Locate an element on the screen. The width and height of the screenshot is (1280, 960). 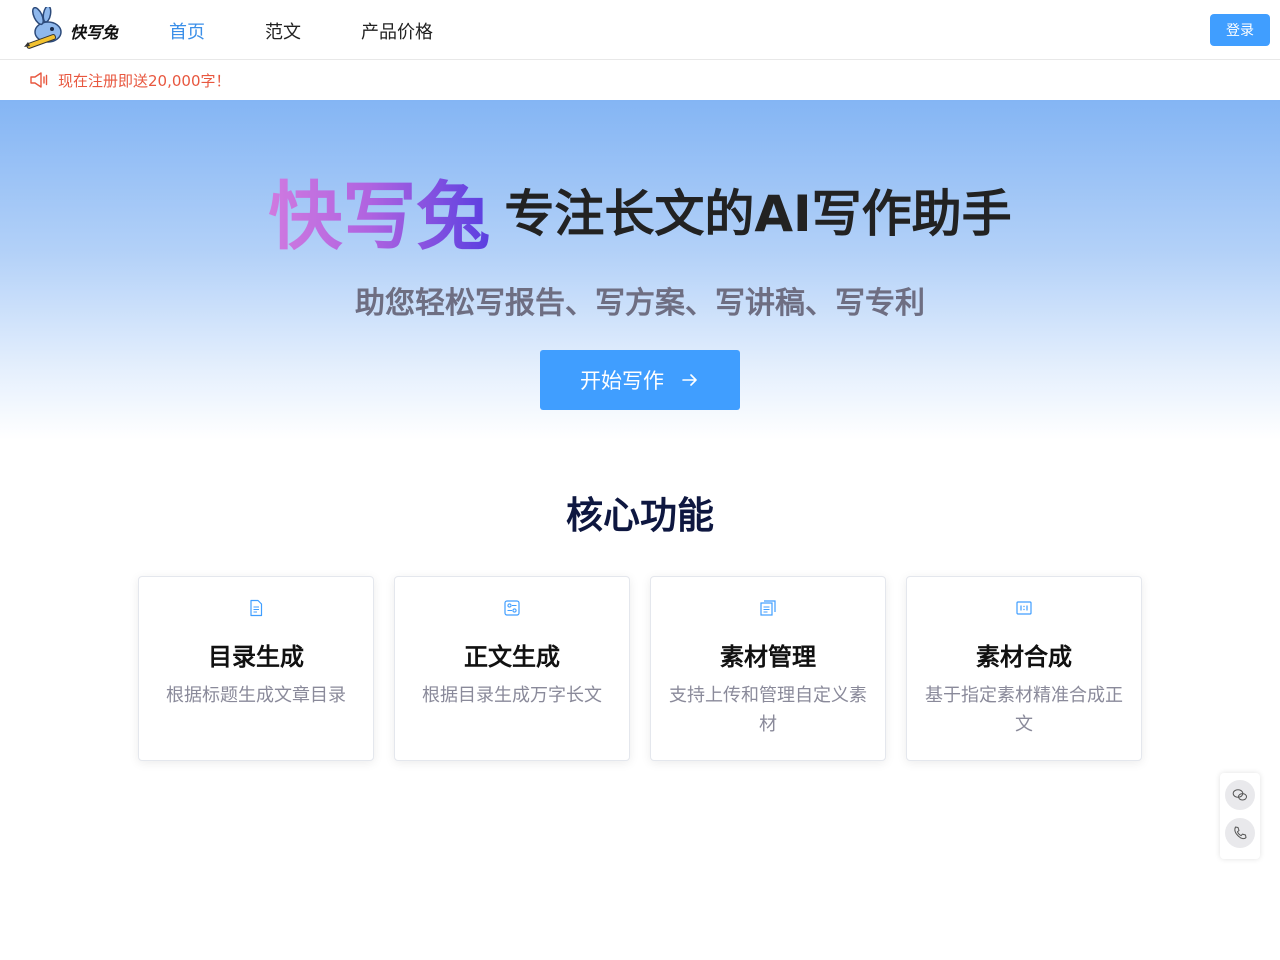
copy-doc-icon is located at coordinates (768, 608).